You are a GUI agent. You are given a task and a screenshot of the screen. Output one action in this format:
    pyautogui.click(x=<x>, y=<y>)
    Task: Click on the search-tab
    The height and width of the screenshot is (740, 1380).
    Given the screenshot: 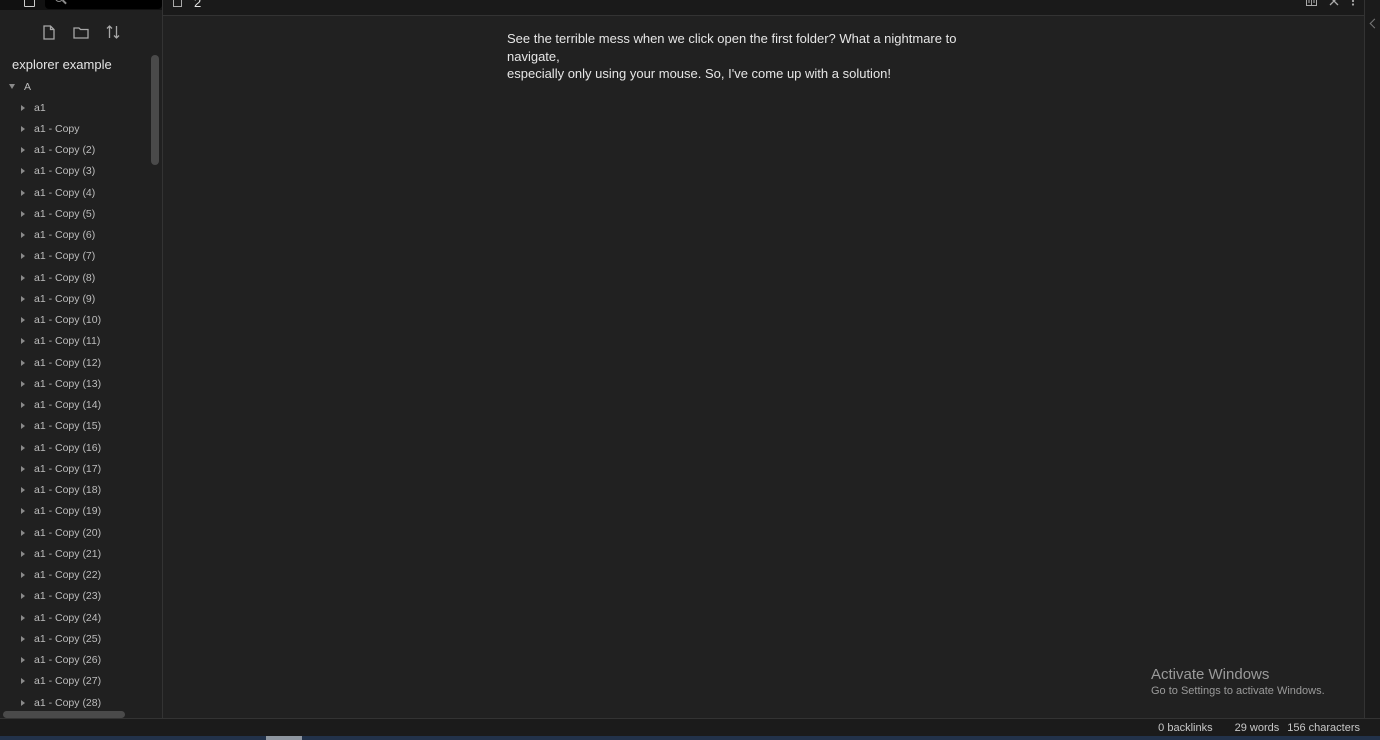 What is the action you would take?
    pyautogui.click(x=103, y=4)
    